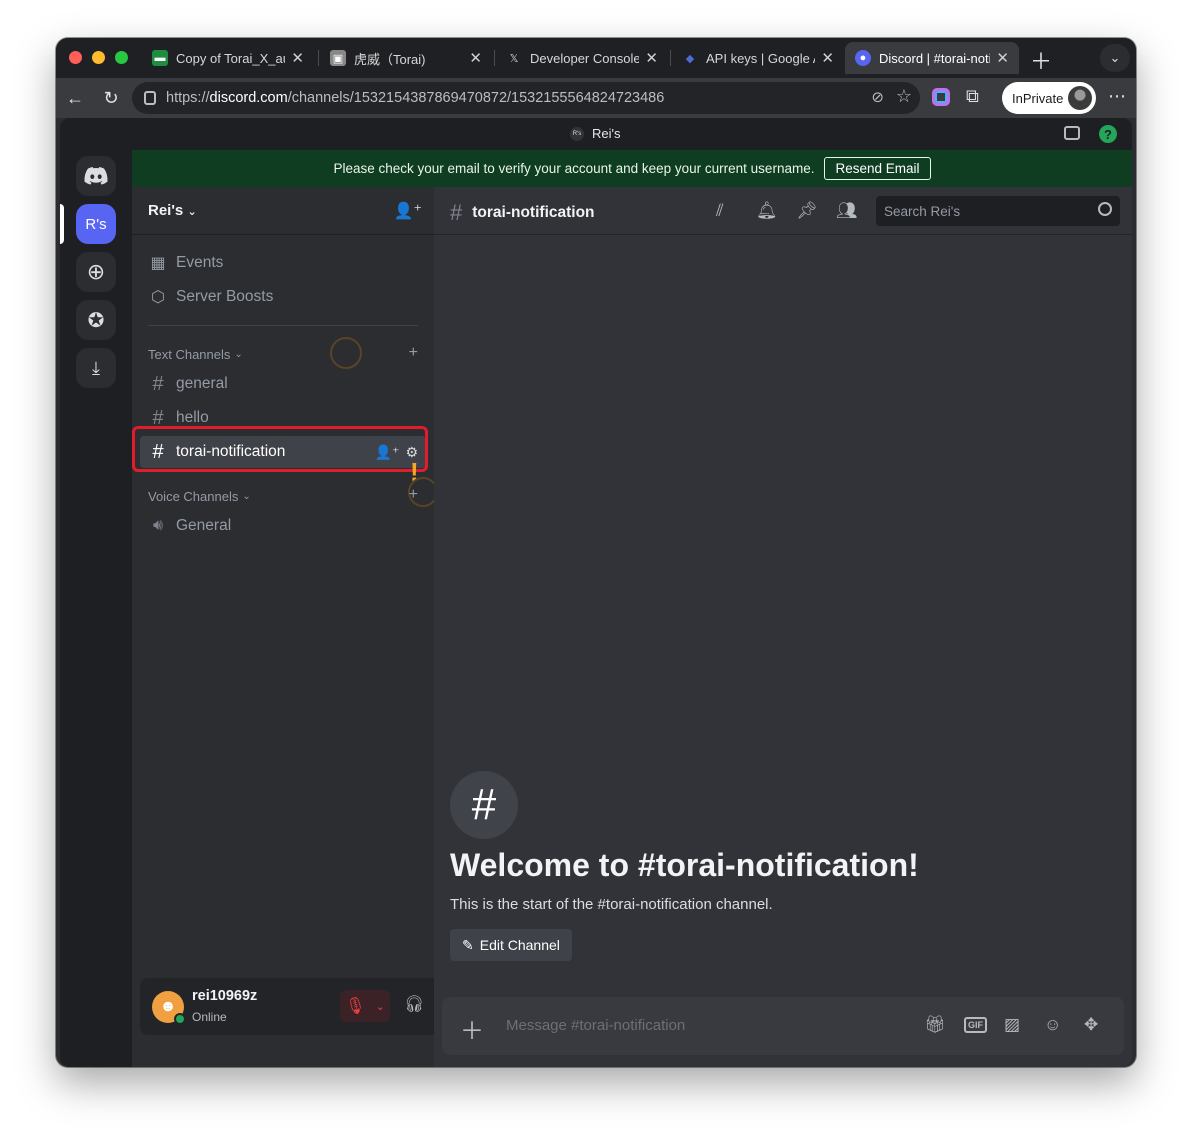  What do you see at coordinates (280, 449) in the screenshot?
I see `selection-highlight-box` at bounding box center [280, 449].